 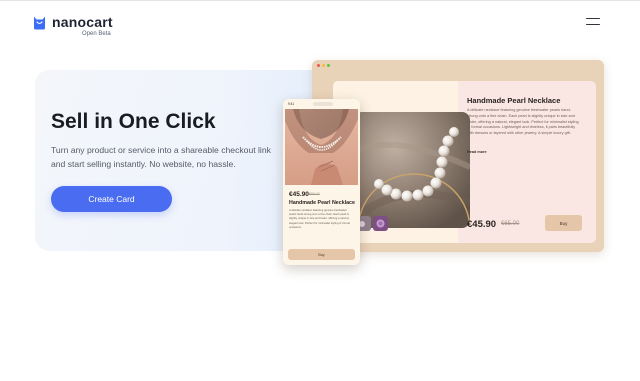 What do you see at coordinates (563, 223) in the screenshot?
I see `desktop-buy-button: Buy` at bounding box center [563, 223].